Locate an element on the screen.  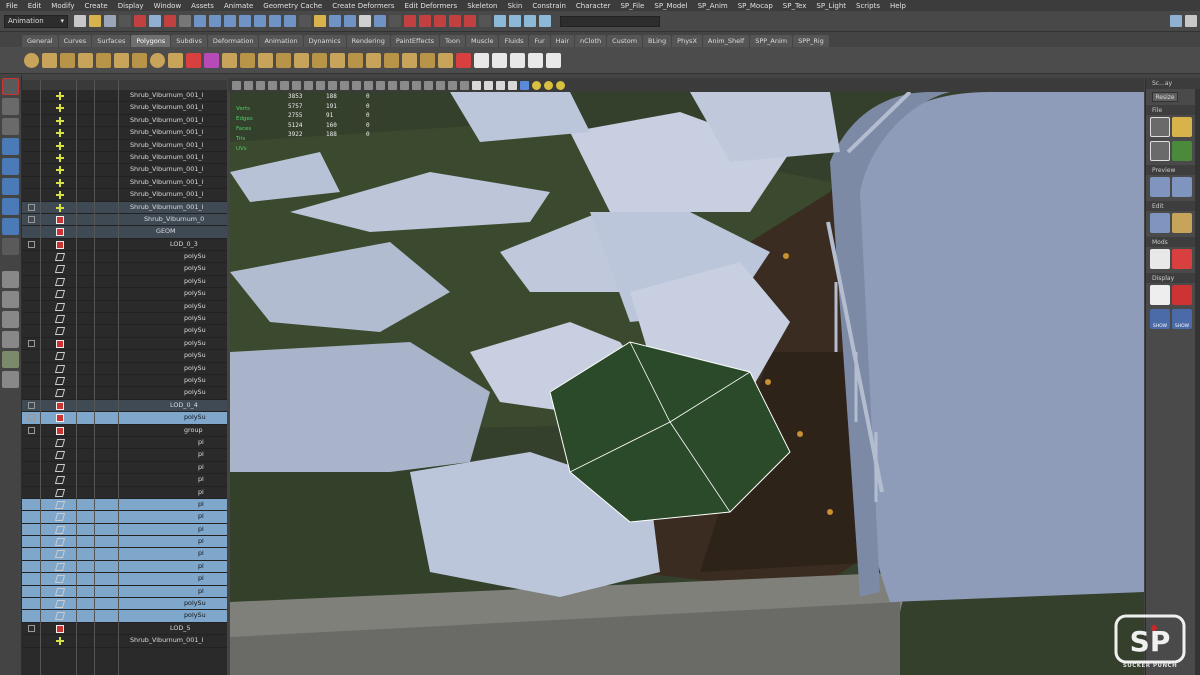
xray-icon is located at coordinates (440, 85).